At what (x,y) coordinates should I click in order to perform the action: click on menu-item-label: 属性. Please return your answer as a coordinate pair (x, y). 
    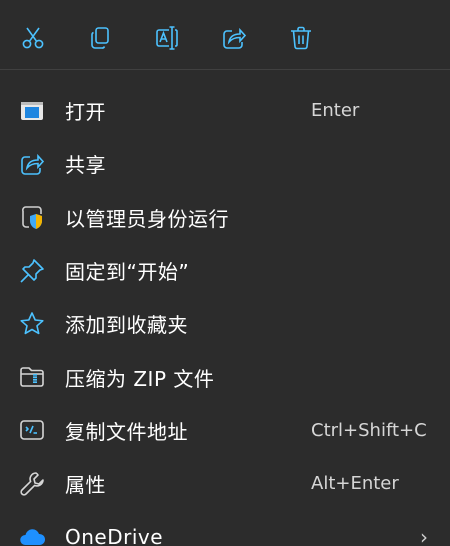
    Looking at the image, I should click on (85, 485).